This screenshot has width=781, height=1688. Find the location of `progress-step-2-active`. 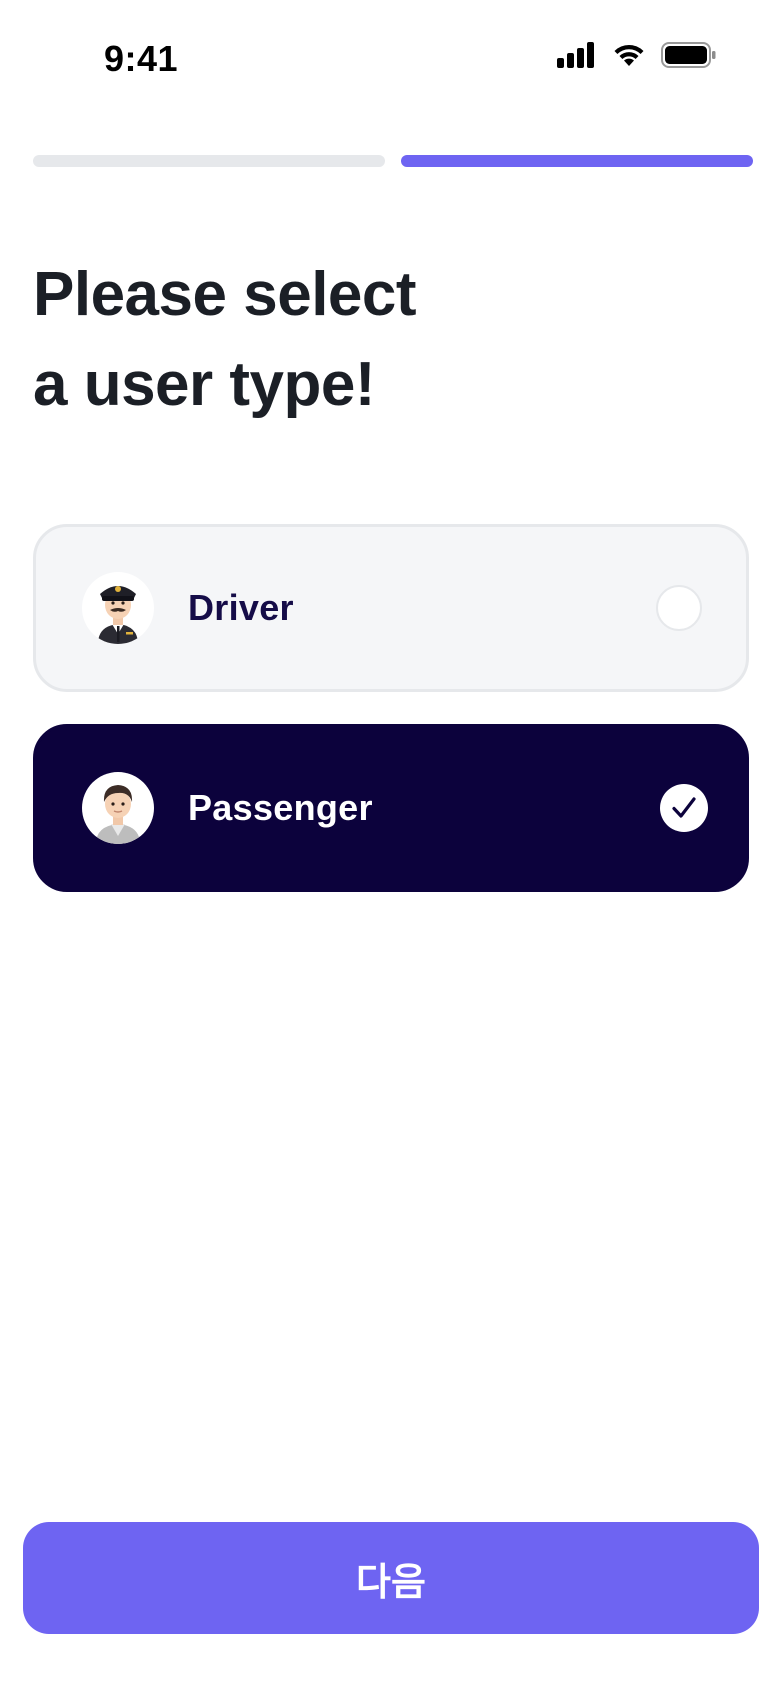

progress-step-2-active is located at coordinates (577, 161).